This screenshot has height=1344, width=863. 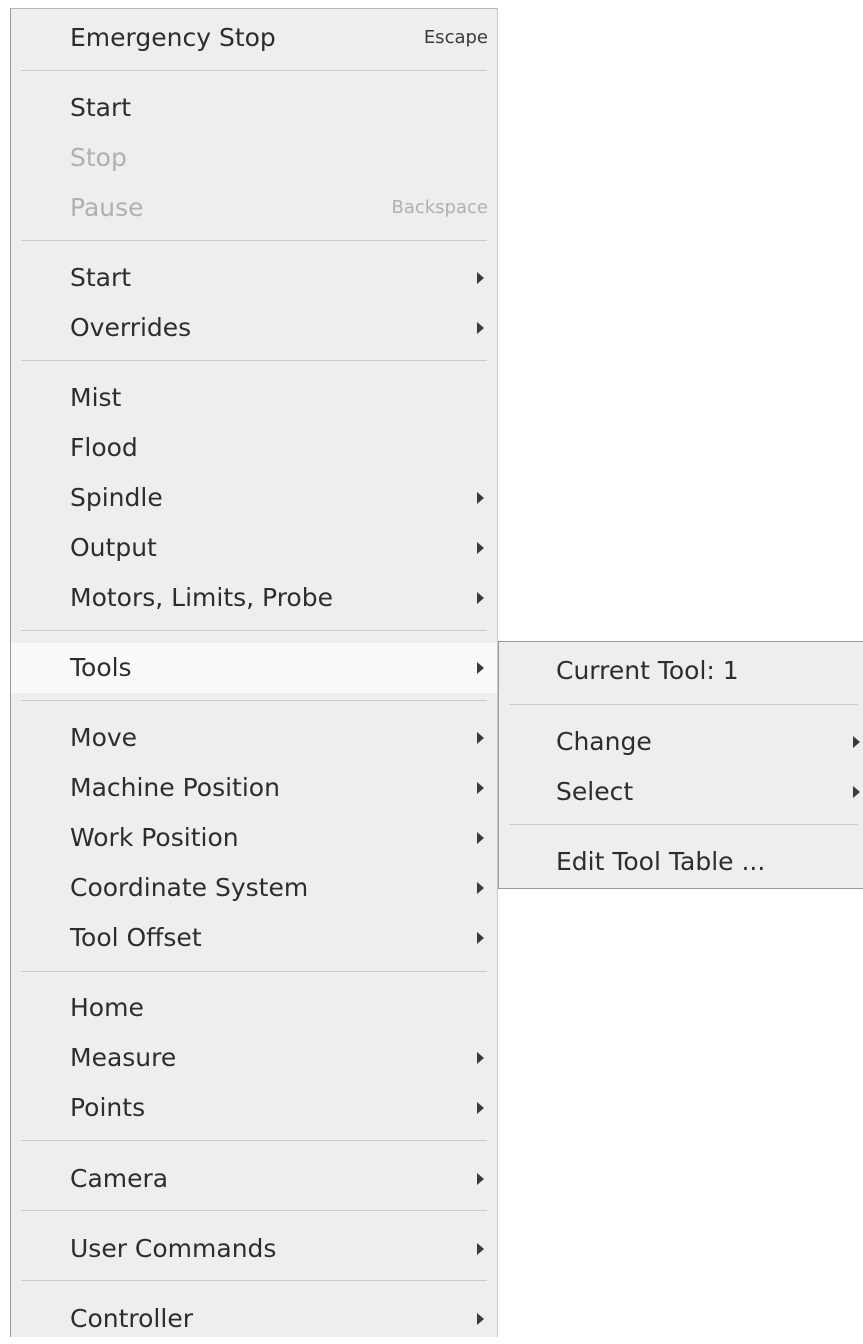 I want to click on shortcut-label: Escape, so click(x=455, y=37).